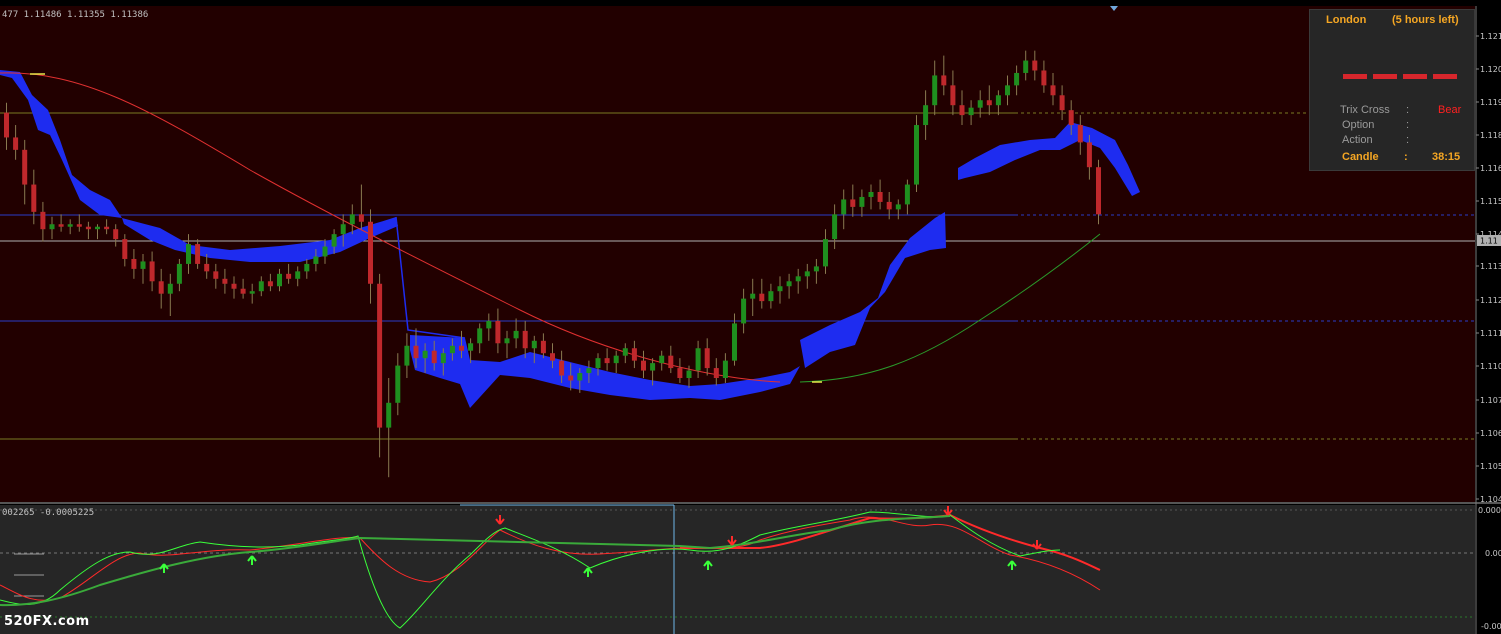 Image resolution: width=1501 pixels, height=634 pixels. What do you see at coordinates (1490, 168) in the screenshot?
I see `price-axis-label: 1.116` at bounding box center [1490, 168].